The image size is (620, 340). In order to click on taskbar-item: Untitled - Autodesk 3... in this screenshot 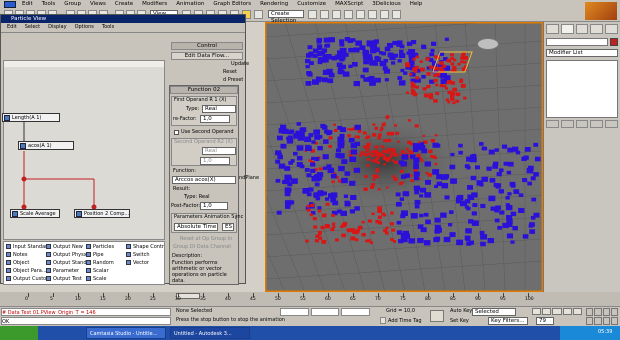, I will do `click(210, 333)`.